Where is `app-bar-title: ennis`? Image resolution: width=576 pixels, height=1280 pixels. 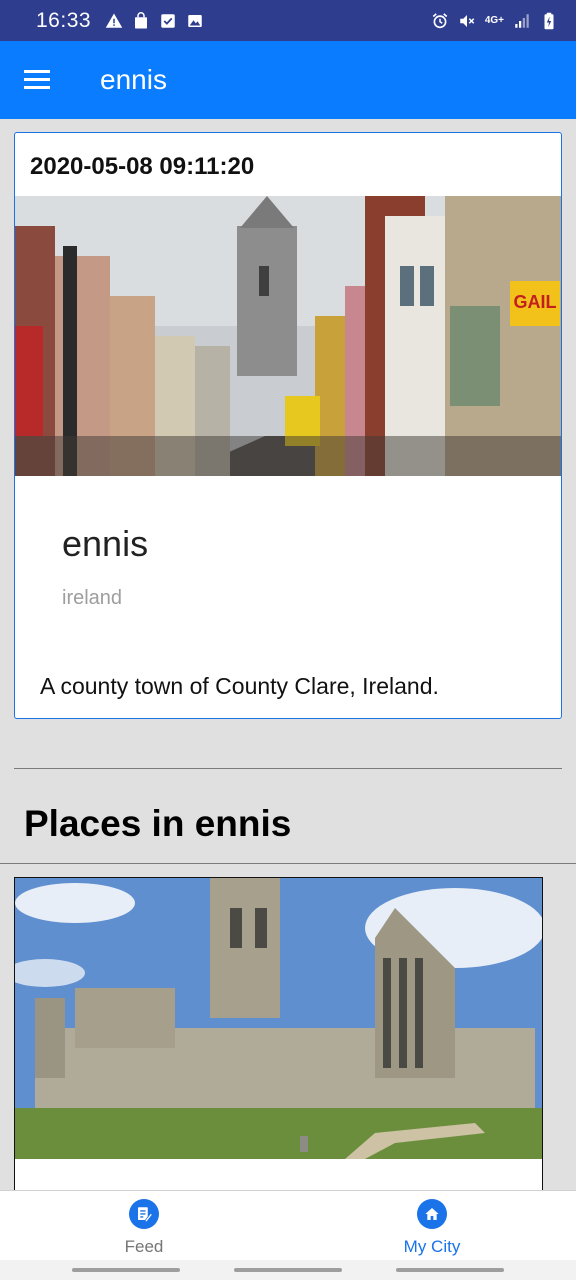 app-bar-title: ennis is located at coordinates (133, 79).